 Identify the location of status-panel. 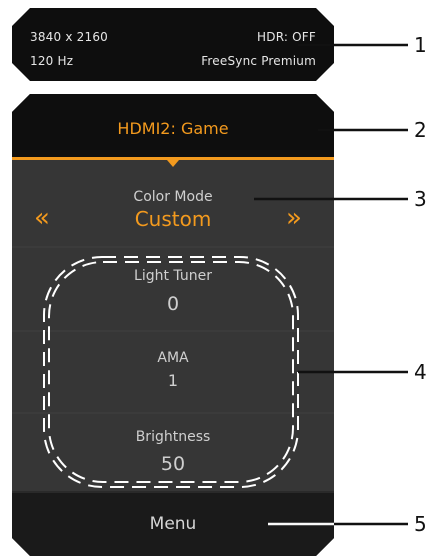
(173, 44).